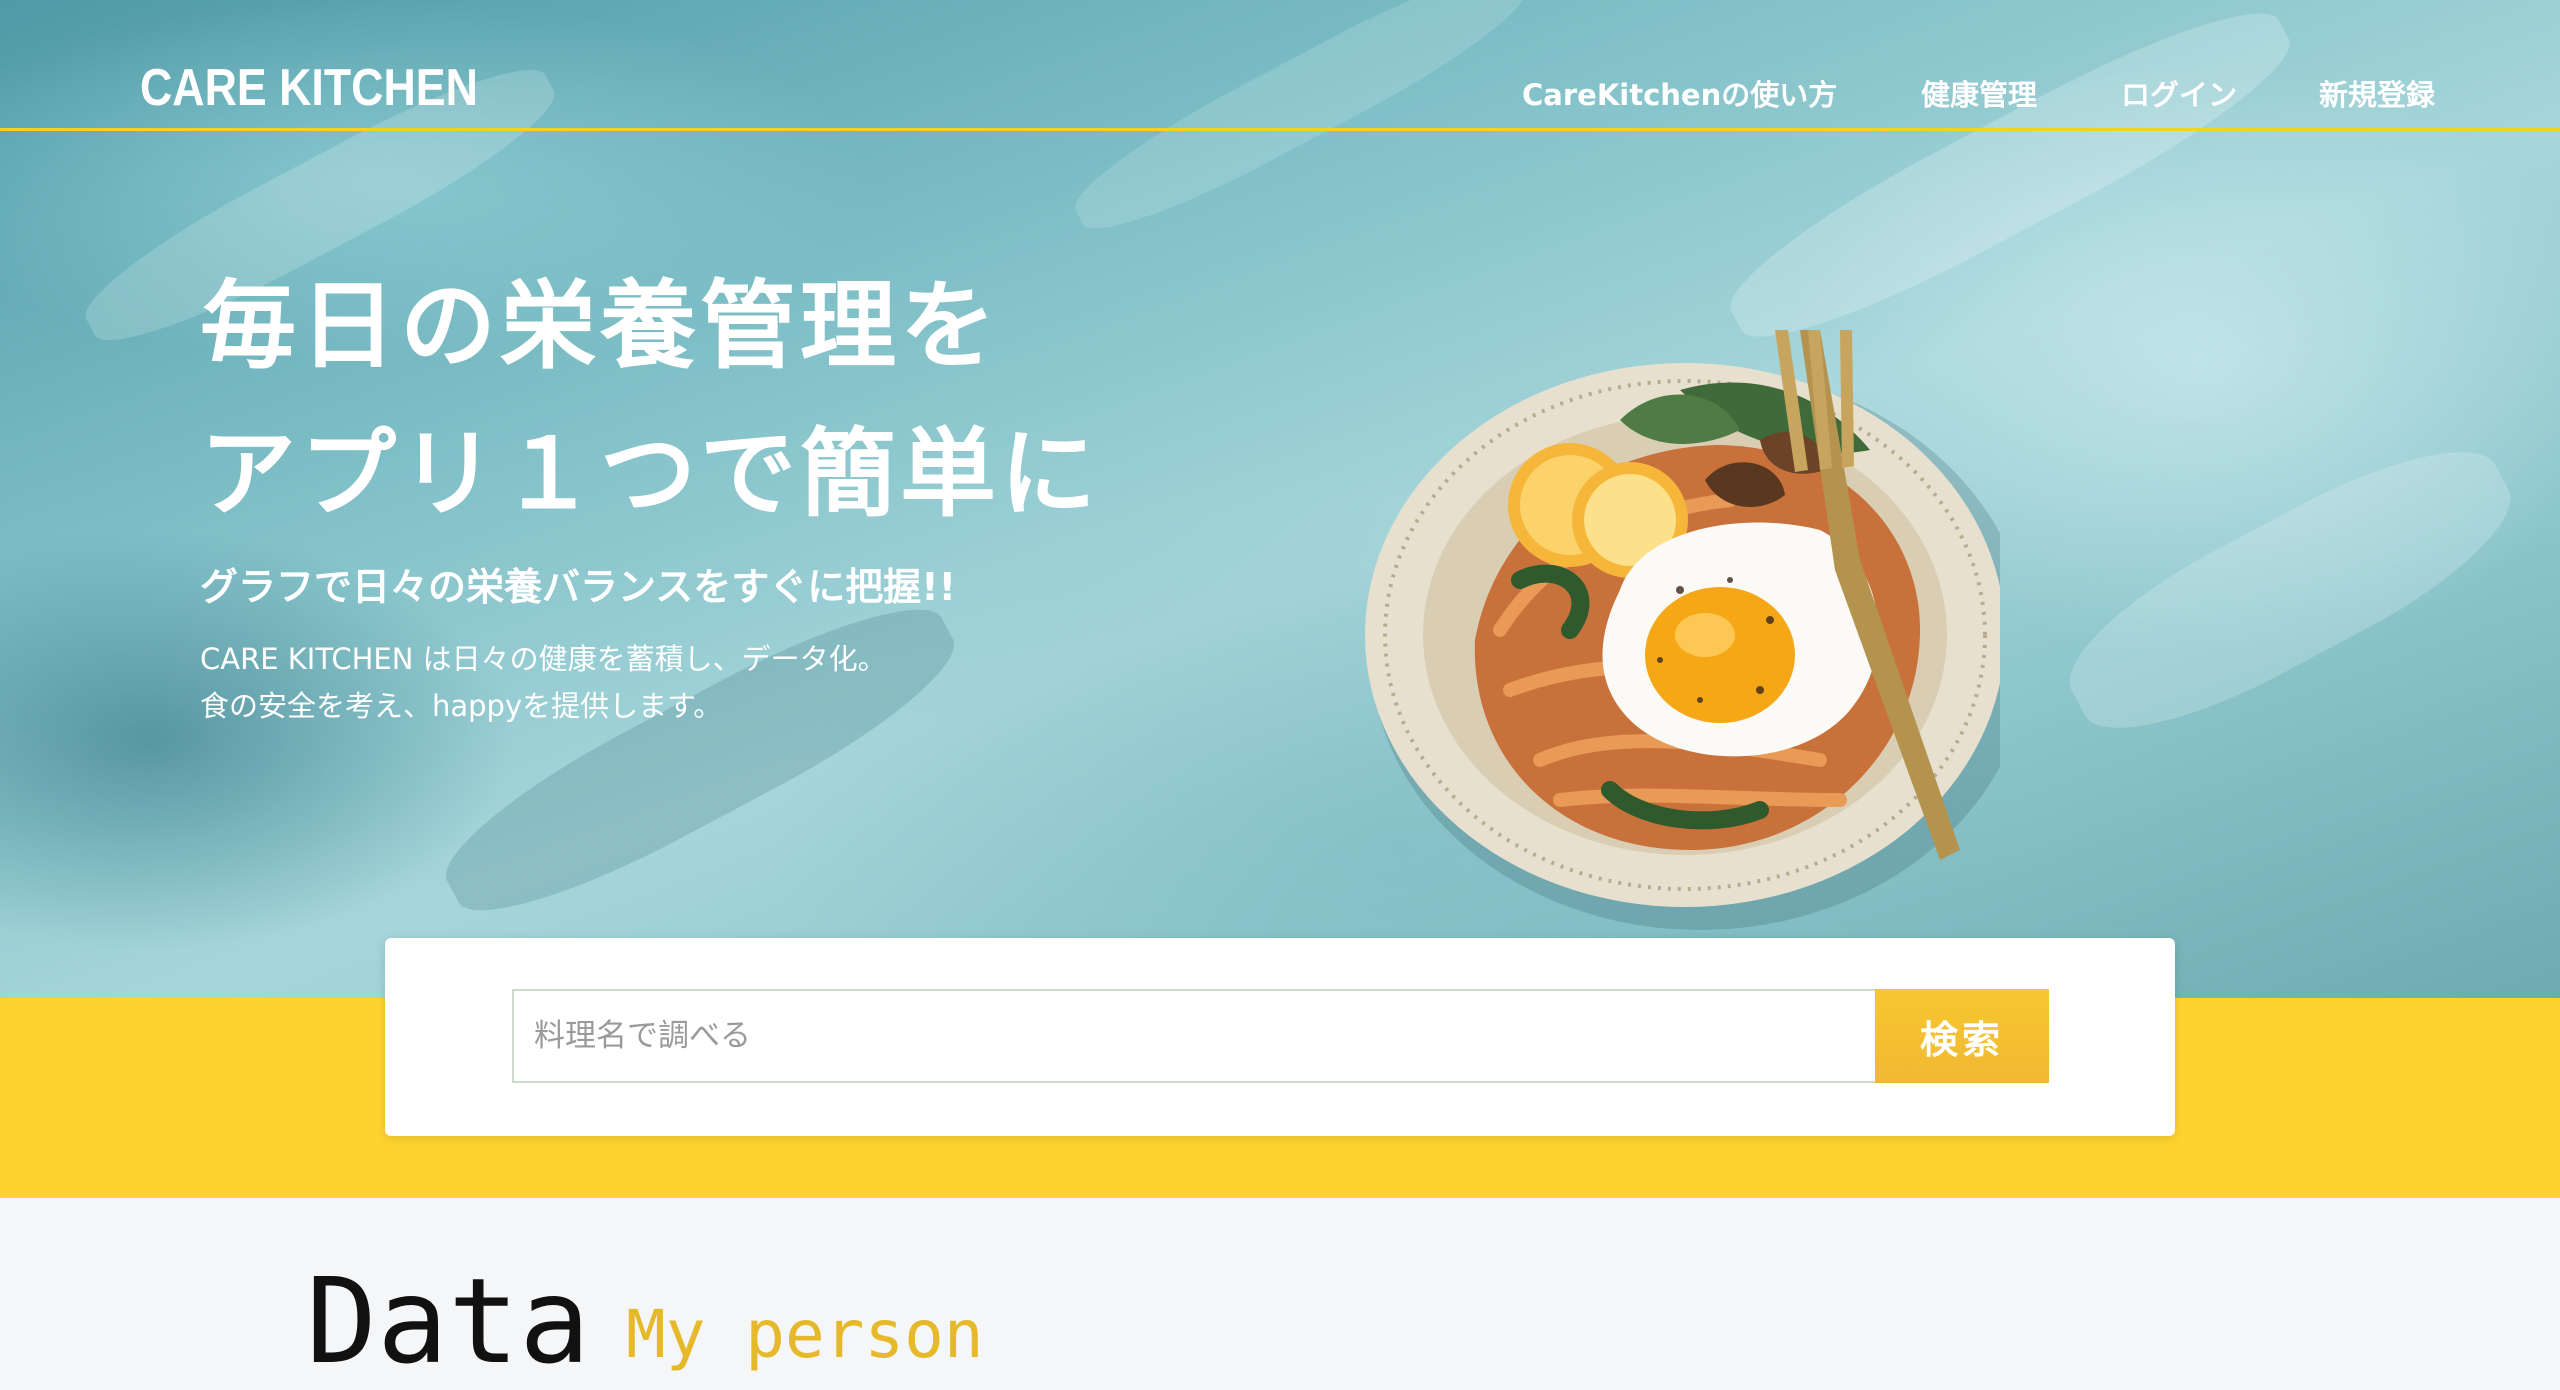 The width and height of the screenshot is (2560, 1390). Describe the element at coordinates (650, 474) in the screenshot. I see `hero-headline-line2: アプリ１つで簡単に` at that location.